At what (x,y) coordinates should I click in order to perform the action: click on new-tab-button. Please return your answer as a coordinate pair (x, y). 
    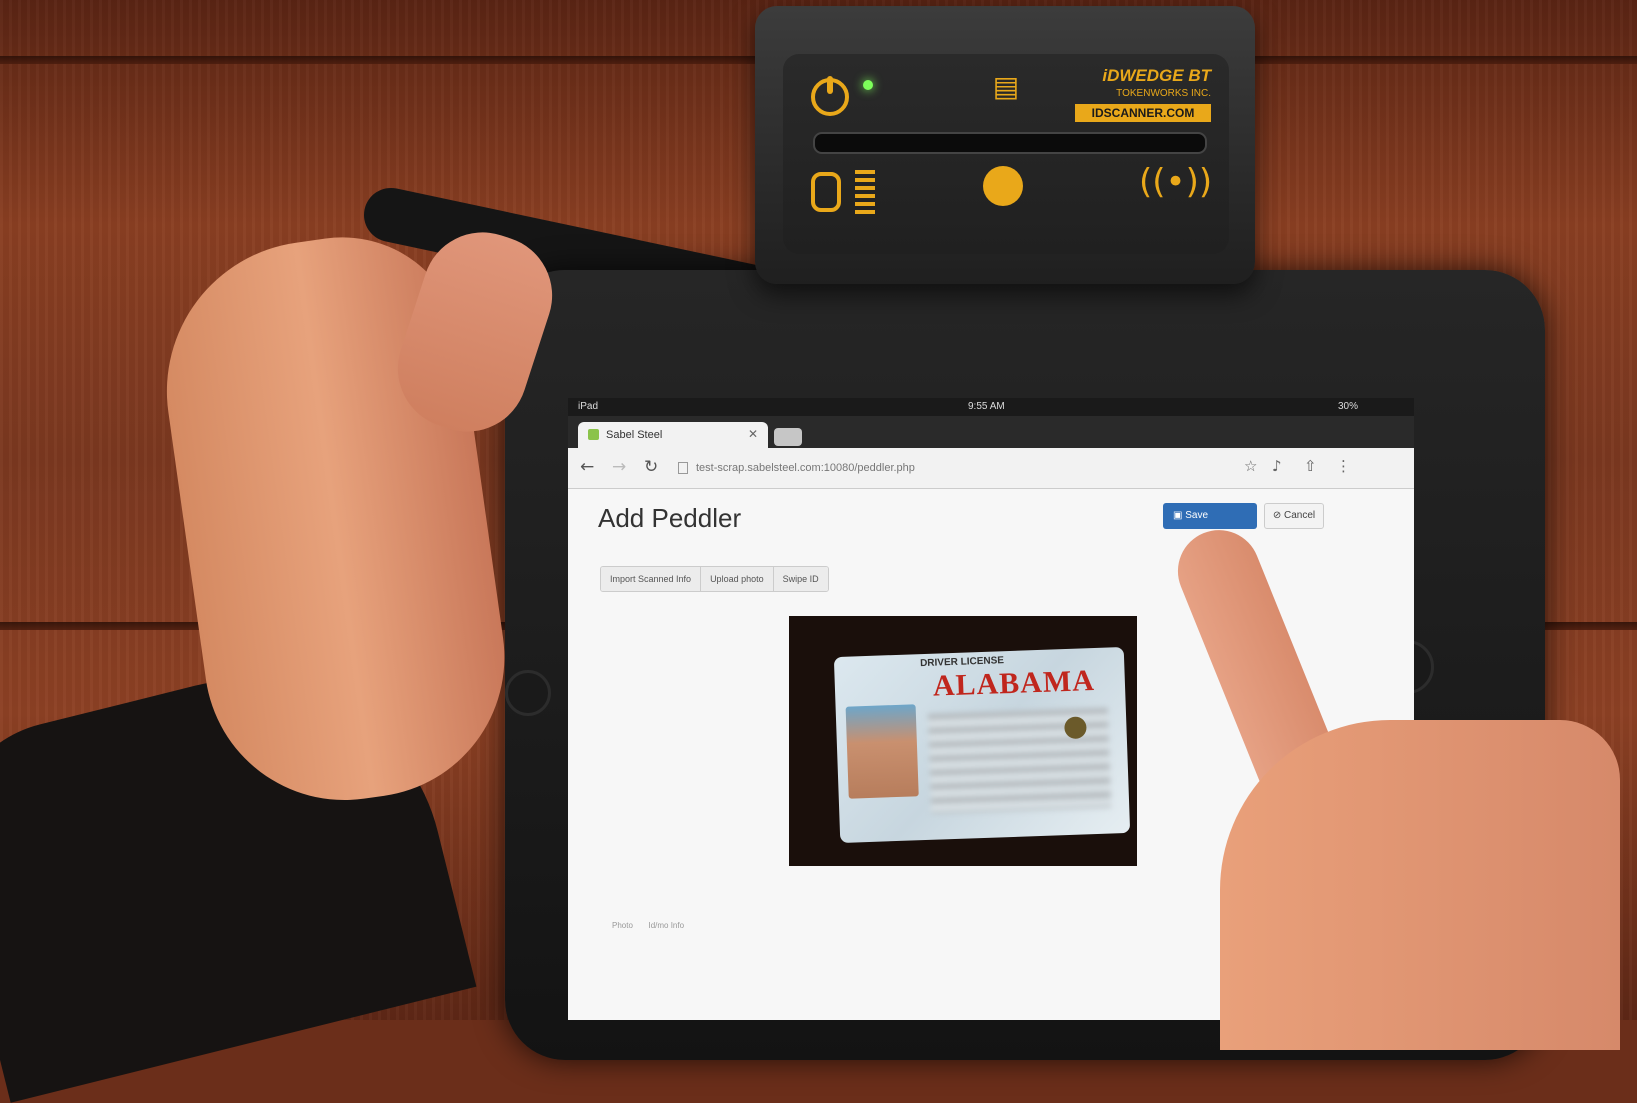
    Looking at the image, I should click on (788, 437).